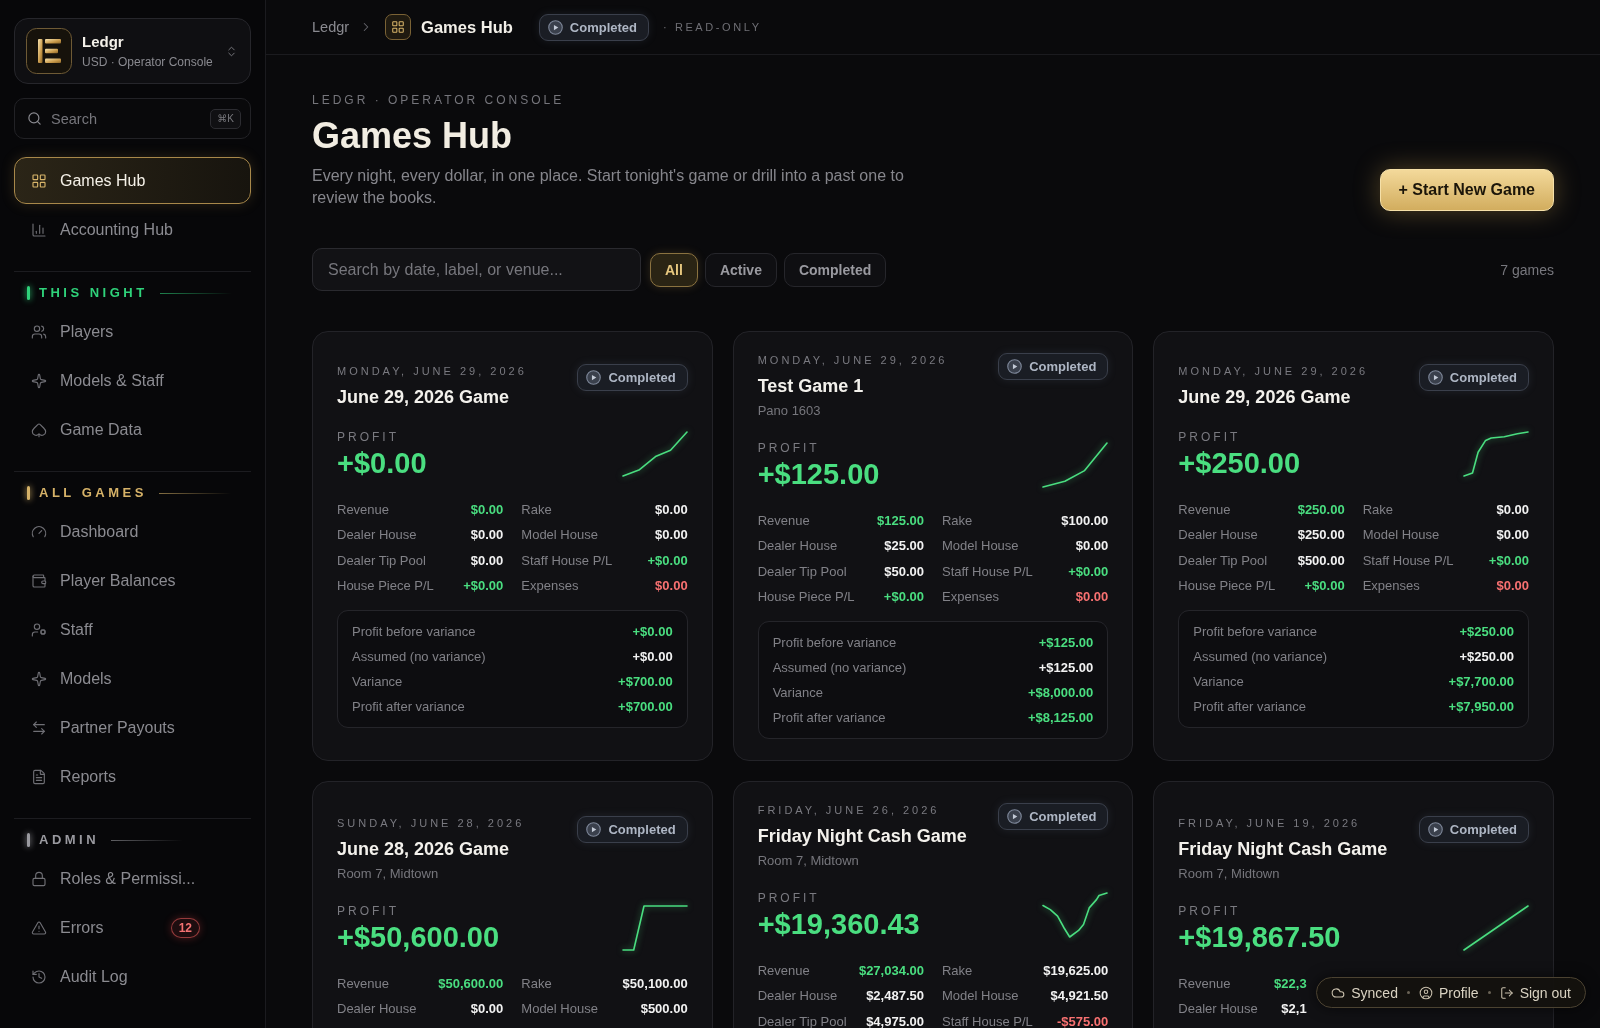 This screenshot has width=1600, height=1028. Describe the element at coordinates (512, 904) in the screenshot. I see `game-card: SUNDAY, JUNE 28, 2026 June 28, 2026 Game Room 7, Midtown Completed PROFIT +$50,600.00 Revenue $50,600.00 Rake $50,100.00 Dealer House $0.00 Model House $500.00` at that location.